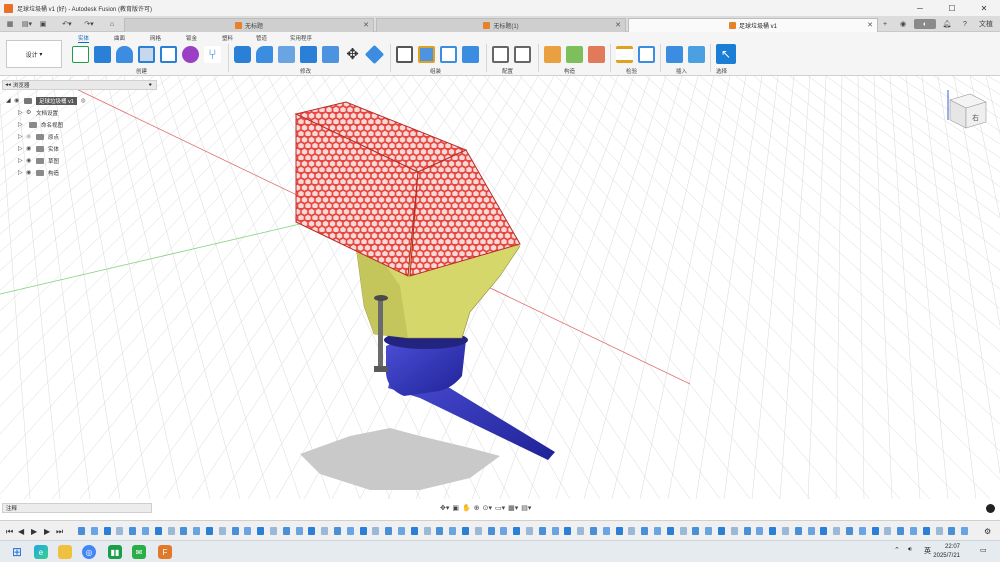 This screenshot has width=1000, height=562. Describe the element at coordinates (146, 54) in the screenshot. I see `hole-icon` at that location.